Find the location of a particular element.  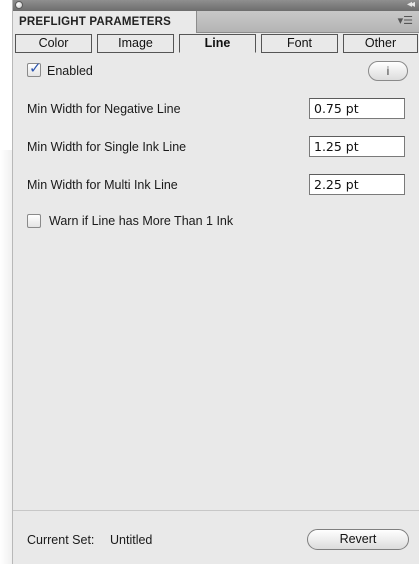

panel-tabstrip: PREFLIGHT PARAMETERS ▾☰ is located at coordinates (216, 22).